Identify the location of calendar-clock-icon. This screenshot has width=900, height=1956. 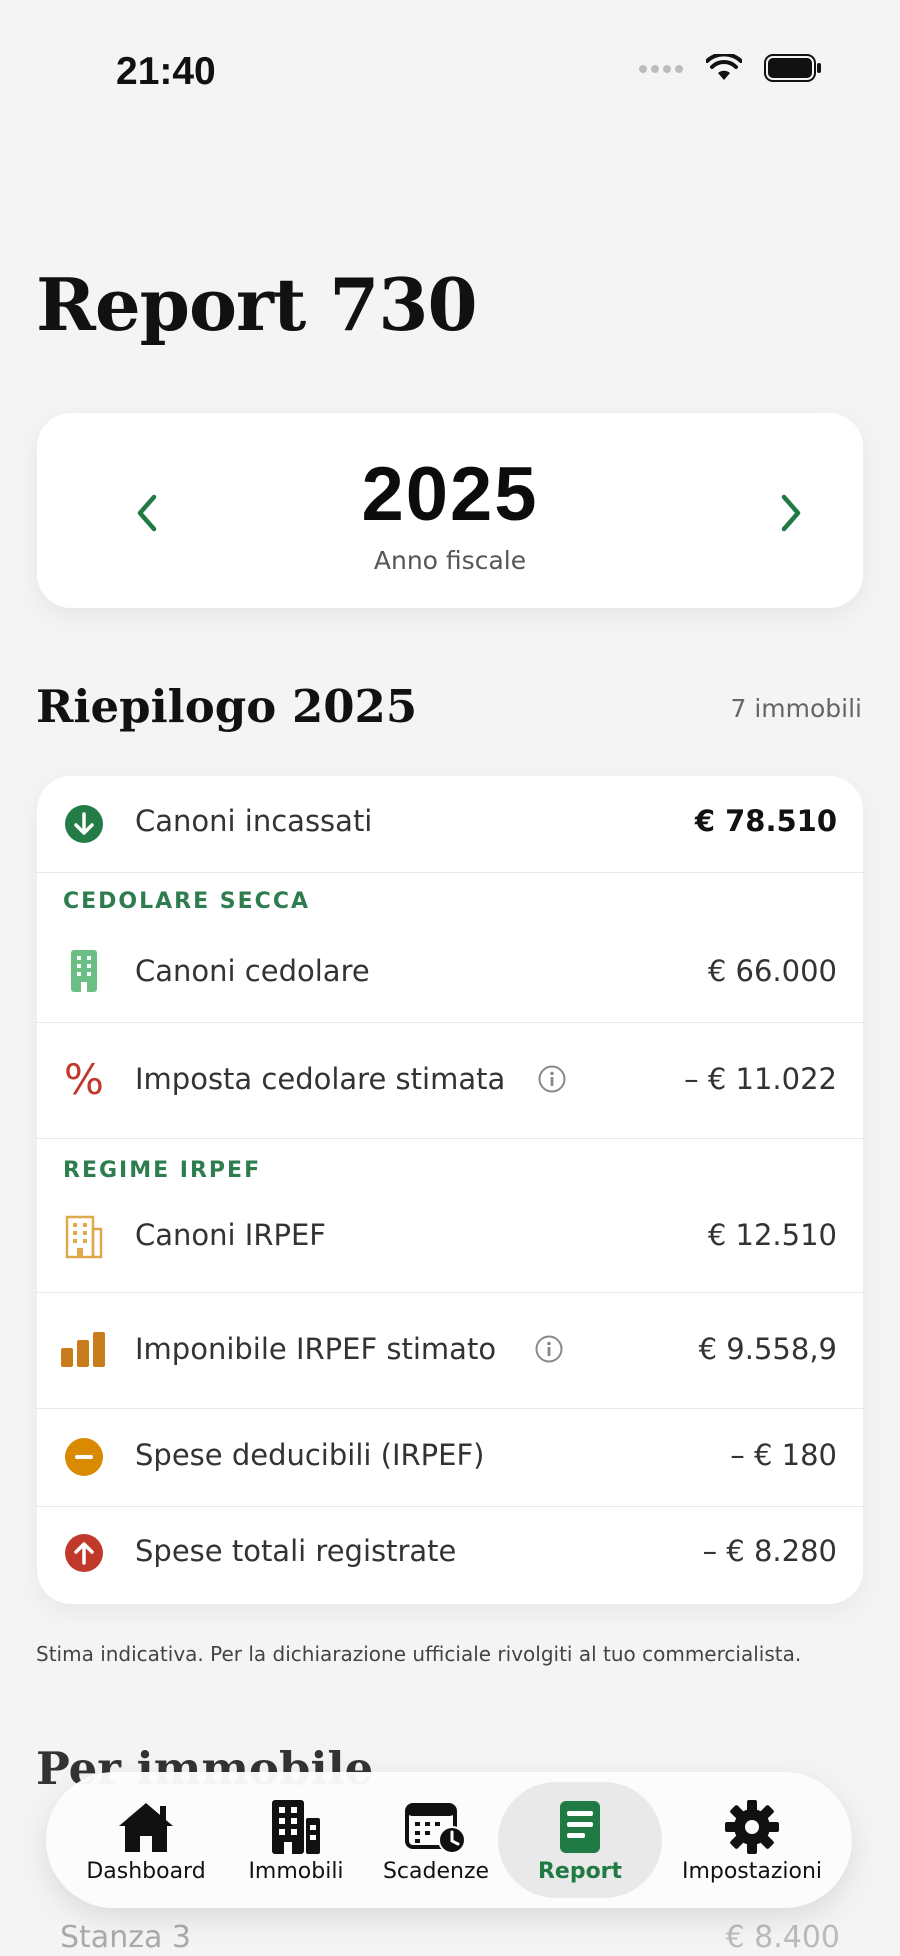
(436, 1827).